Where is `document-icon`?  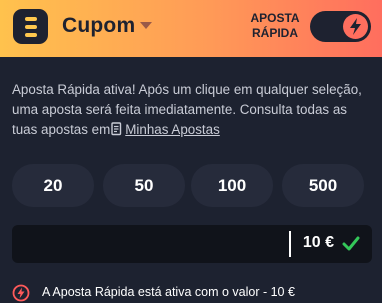 document-icon is located at coordinates (116, 129).